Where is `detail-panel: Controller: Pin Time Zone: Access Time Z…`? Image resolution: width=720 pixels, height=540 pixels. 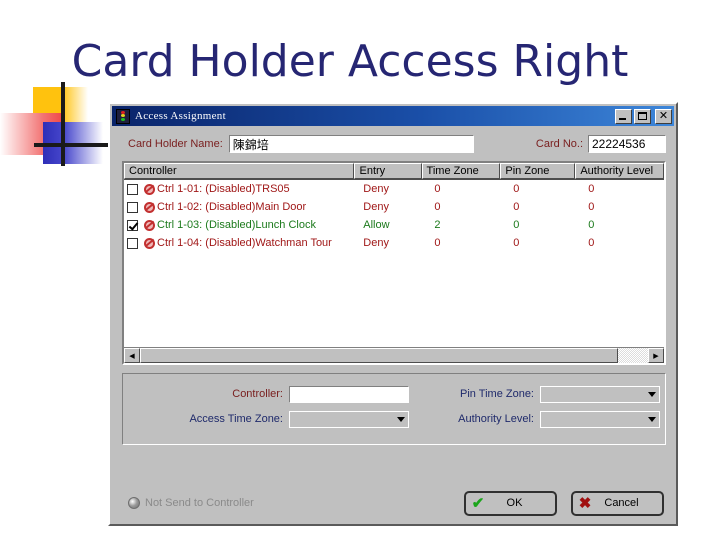 detail-panel: Controller: Pin Time Zone: Access Time Z… is located at coordinates (394, 409).